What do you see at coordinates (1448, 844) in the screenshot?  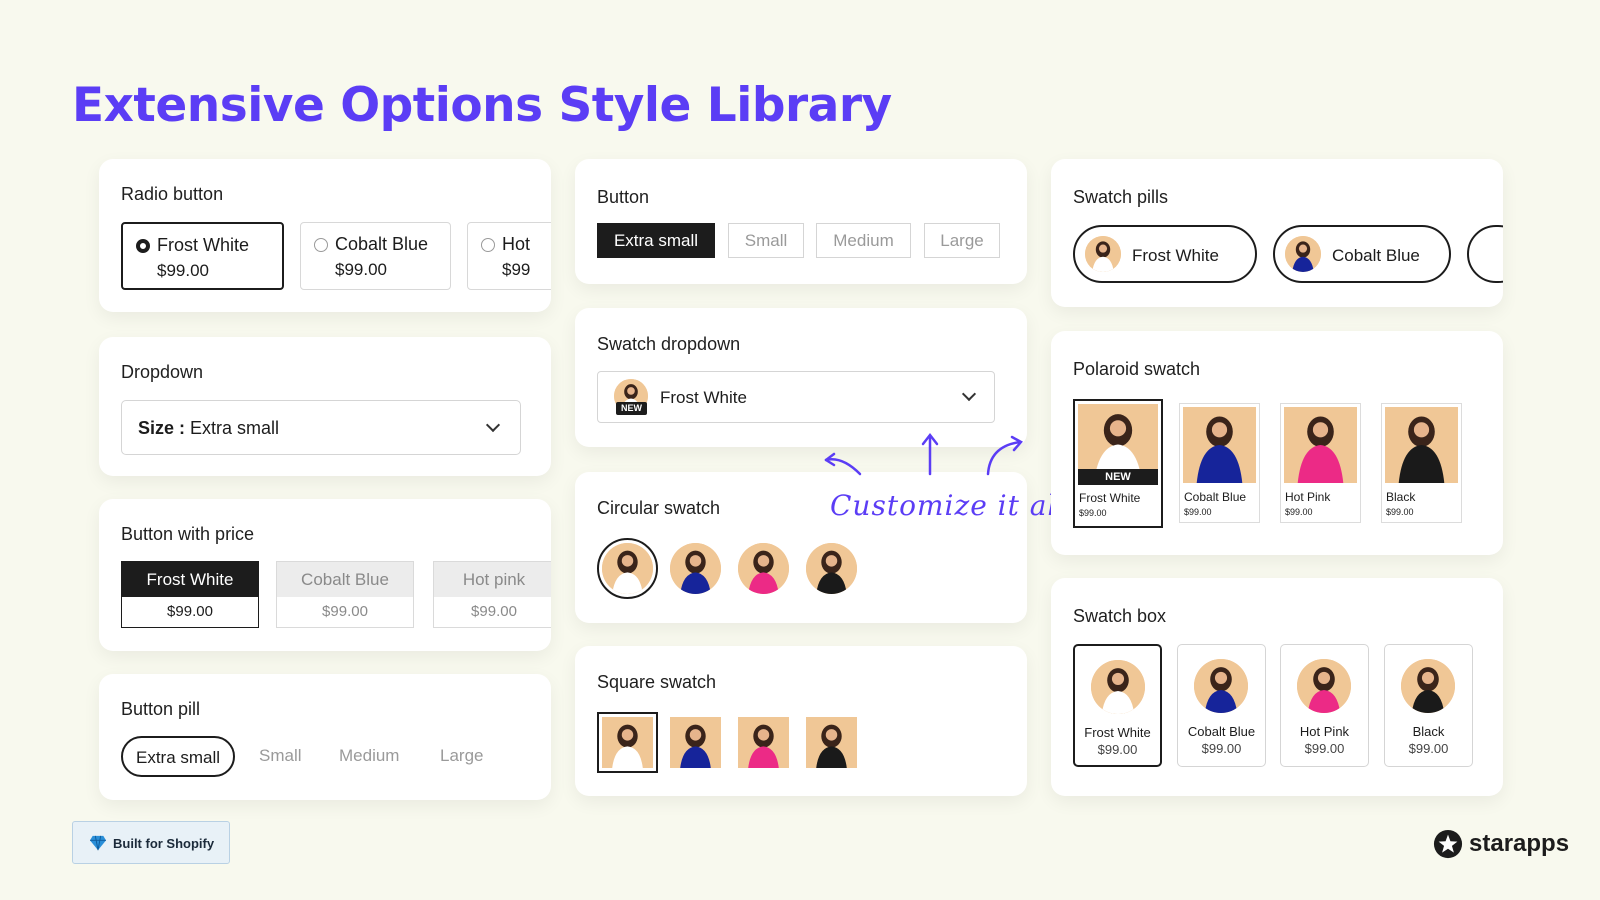 I see `star-logo-icon` at bounding box center [1448, 844].